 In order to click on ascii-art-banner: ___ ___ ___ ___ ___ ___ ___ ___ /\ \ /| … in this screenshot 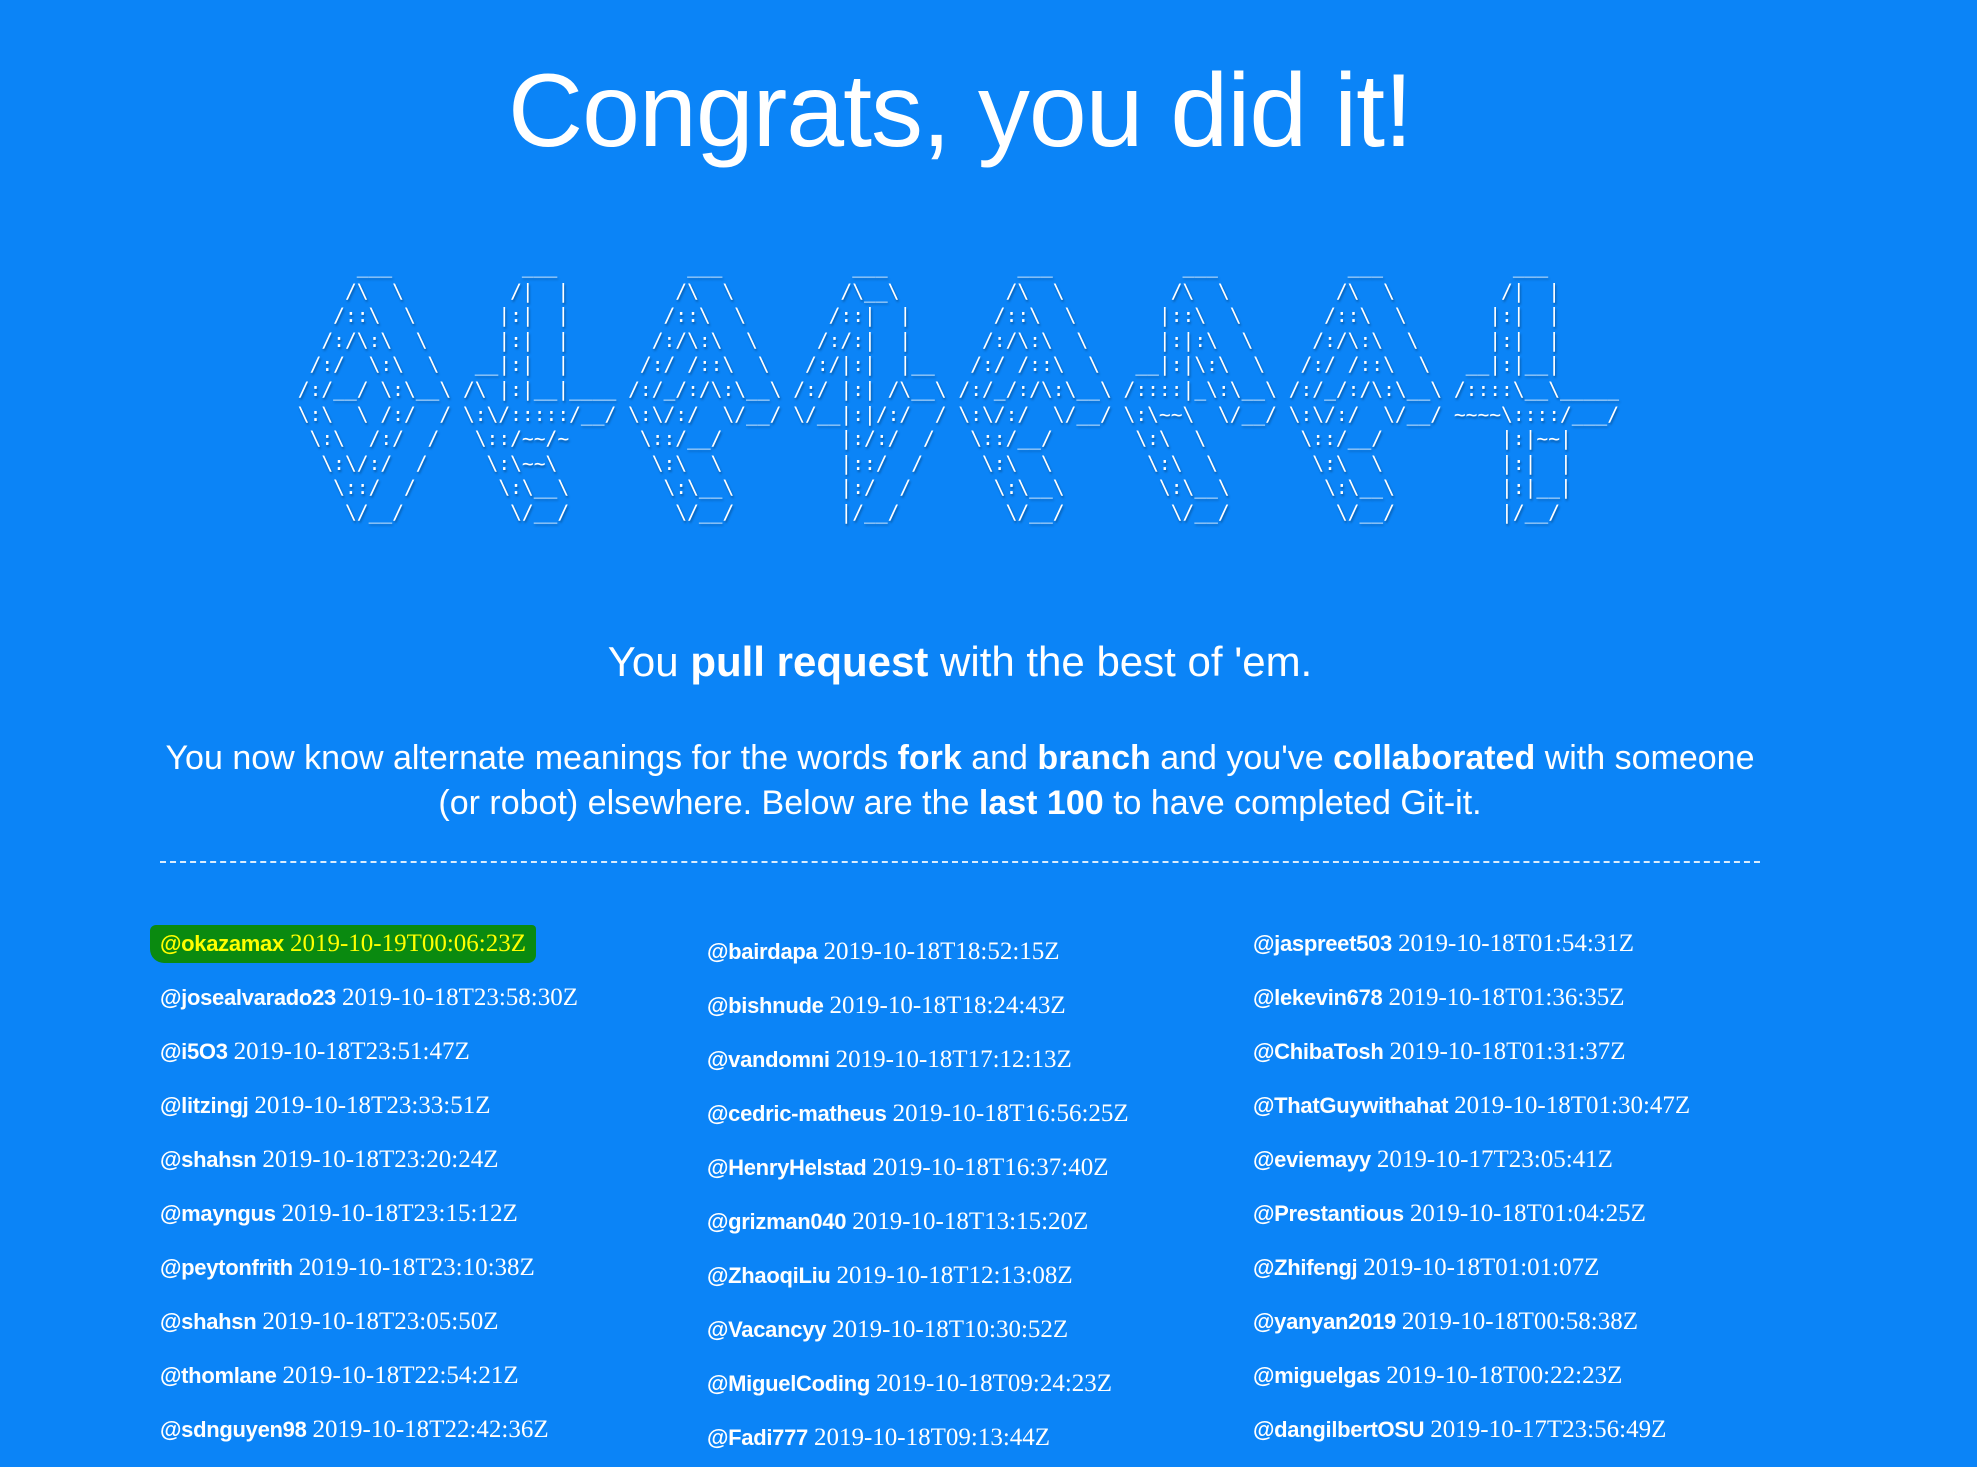, I will do `click(958, 389)`.